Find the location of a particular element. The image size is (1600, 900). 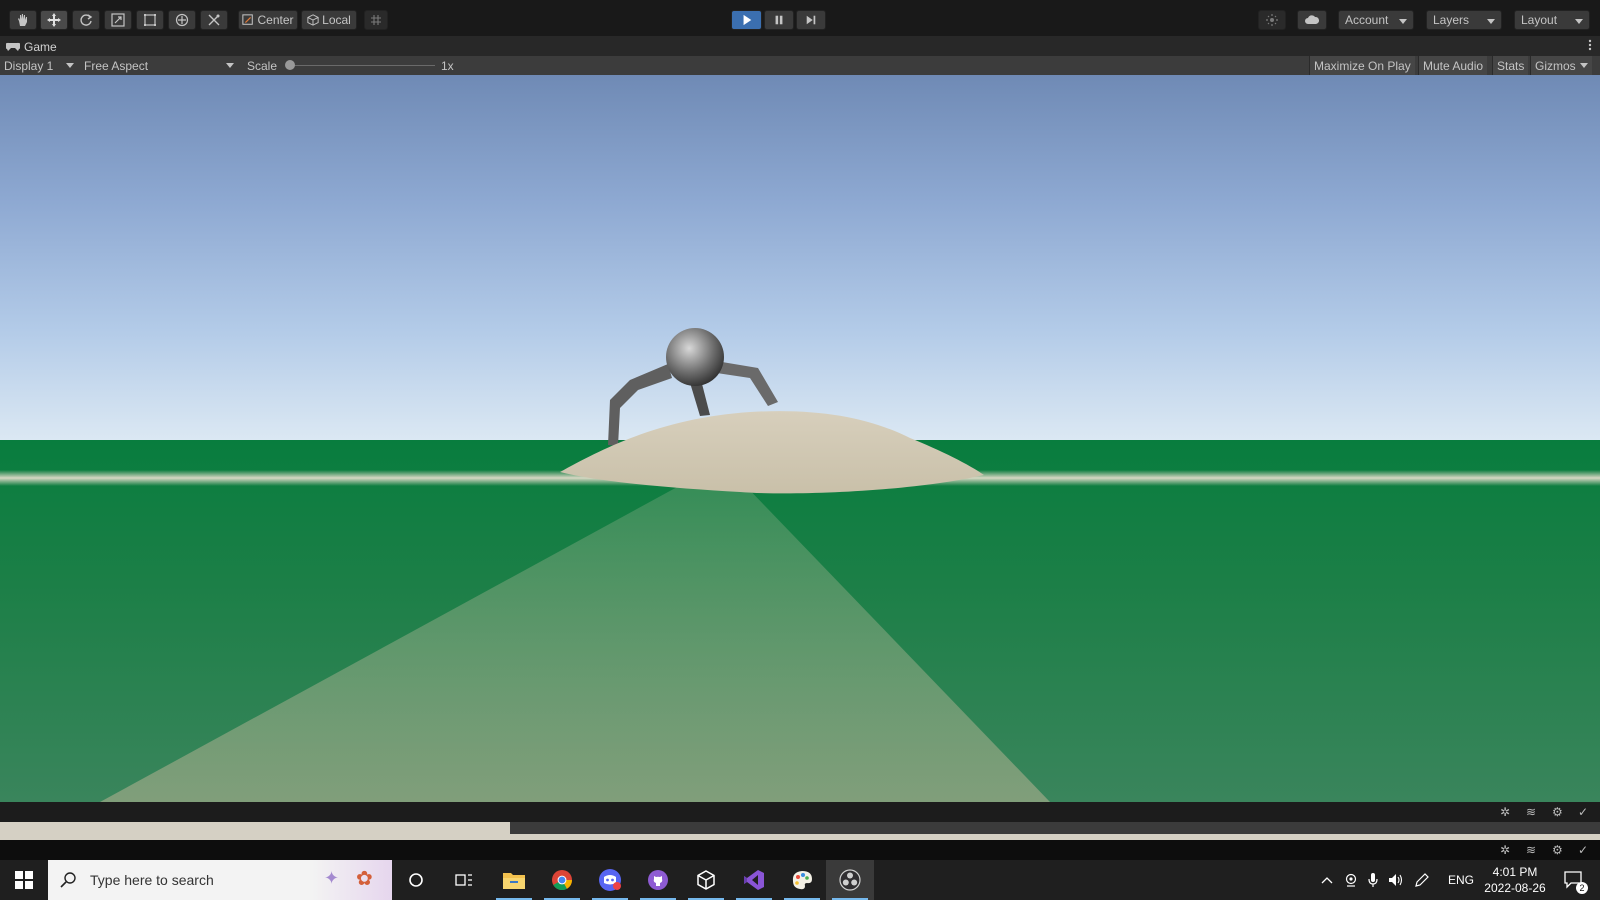

recording-panel is located at coordinates (1055, 828).